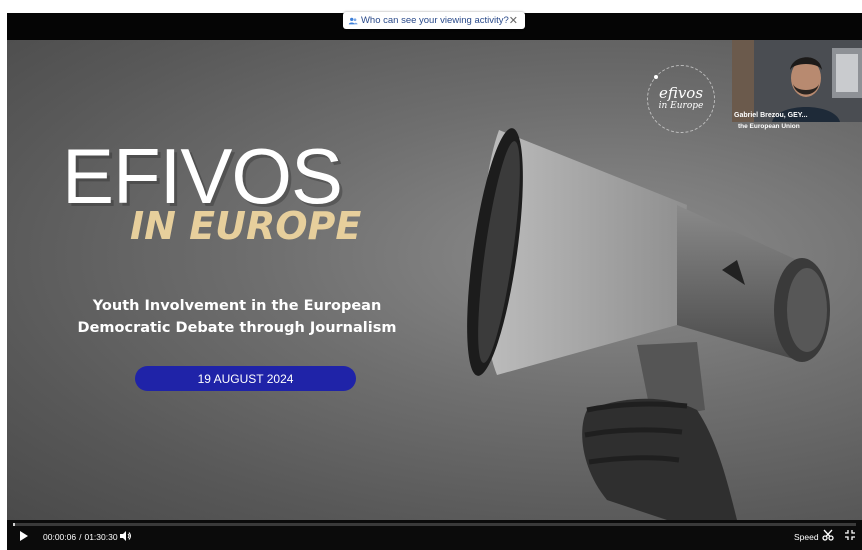 The height and width of the screenshot is (550, 862). I want to click on progress-bar, so click(434, 524).